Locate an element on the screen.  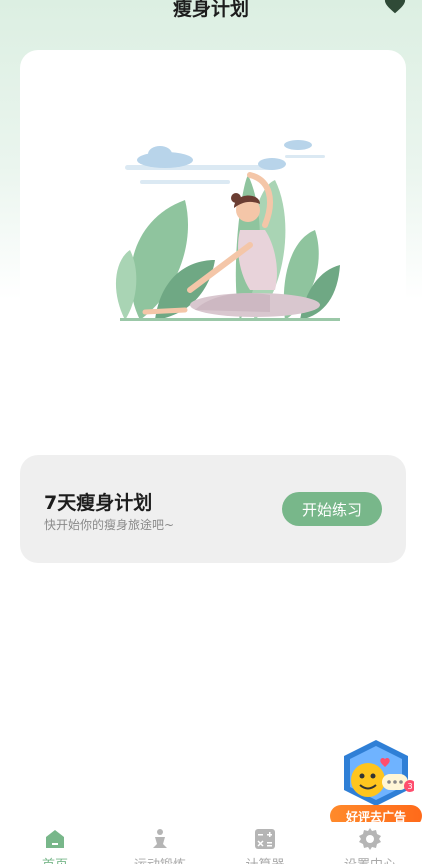
plan-subtitle: 快开始你的瘦身旅途吧~ is located at coordinates (109, 525).